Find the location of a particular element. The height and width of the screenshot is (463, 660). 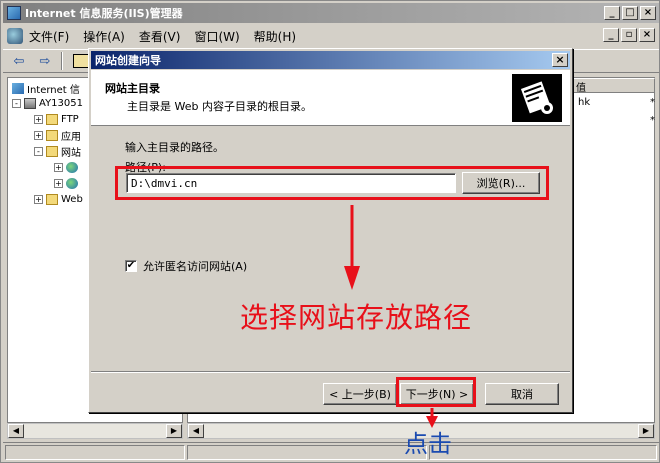

annotation-arrows is located at coordinates (391, 316).